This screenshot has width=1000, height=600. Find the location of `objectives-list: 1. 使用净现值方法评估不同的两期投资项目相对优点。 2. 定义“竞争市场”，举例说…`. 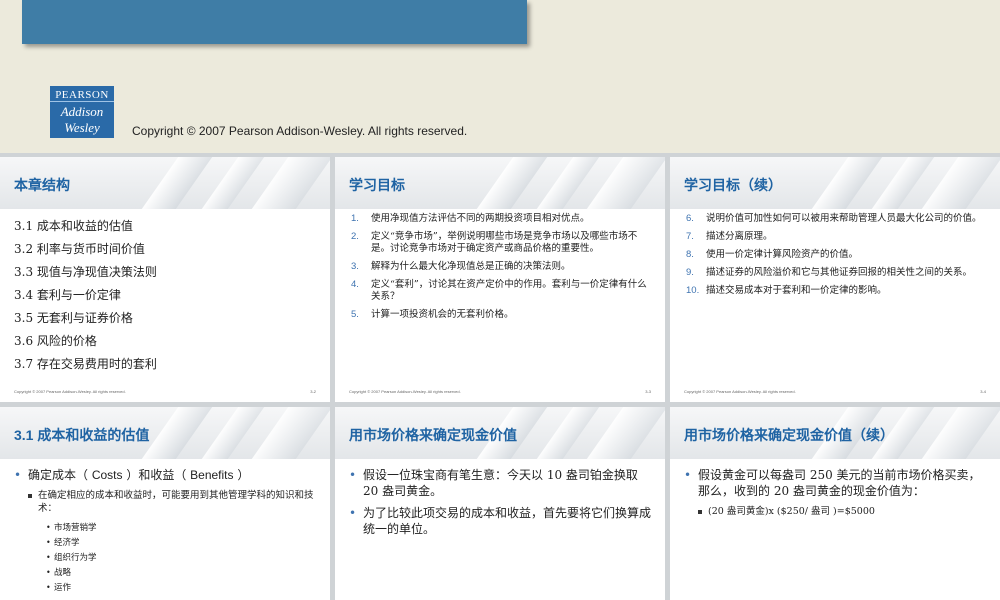

objectives-list: 1. 使用净现值方法评估不同的两期投资项目相对优点。 2. 定义“竞争市场”，举例说… is located at coordinates (501, 270).